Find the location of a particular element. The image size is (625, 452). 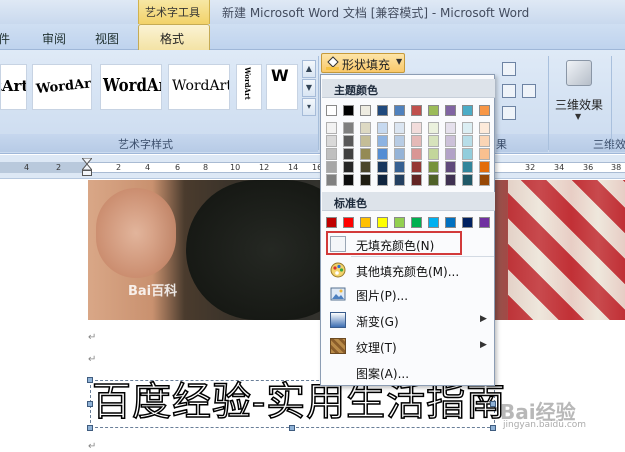

wordart-style-tile-2: WordArt is located at coordinates (62, 87).